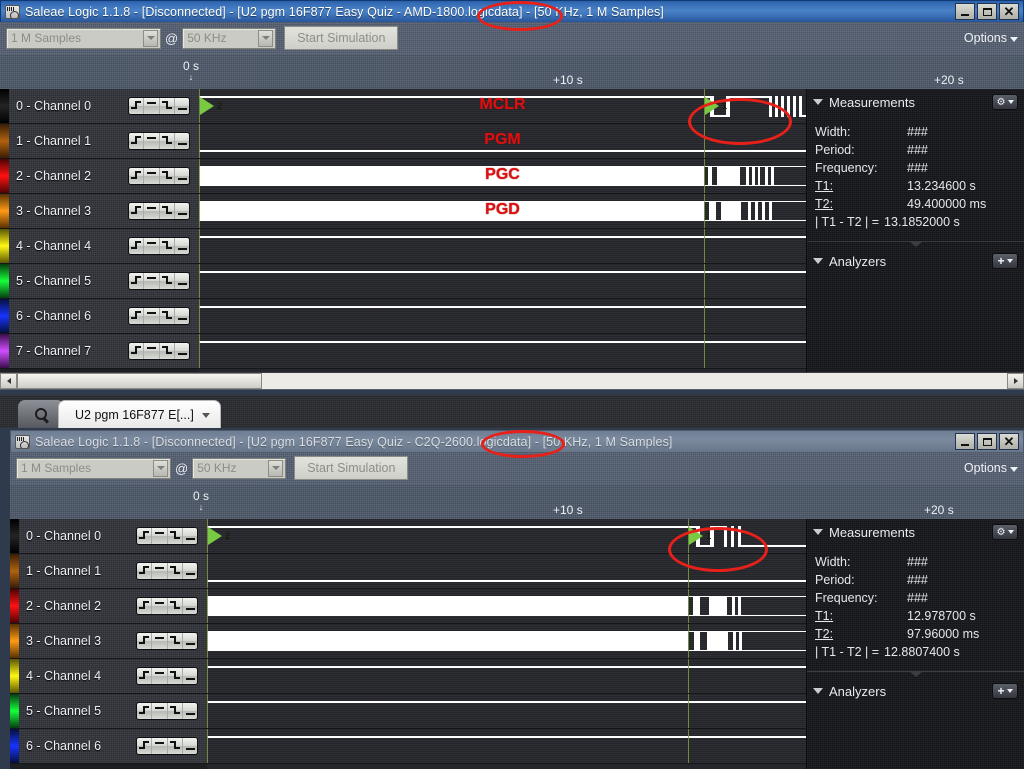 The image size is (1024, 769). What do you see at coordinates (861, 186) in the screenshot?
I see `measurement-key-t1: T1:` at bounding box center [861, 186].